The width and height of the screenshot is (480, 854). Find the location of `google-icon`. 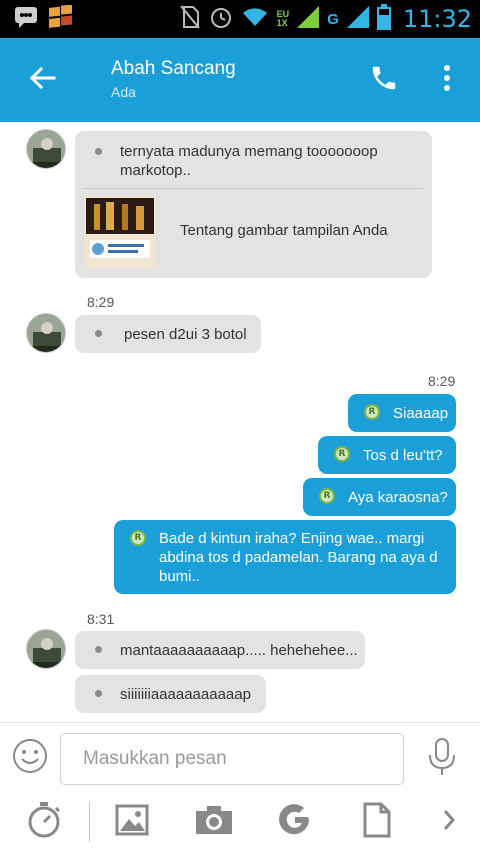

google-icon is located at coordinates (295, 822).